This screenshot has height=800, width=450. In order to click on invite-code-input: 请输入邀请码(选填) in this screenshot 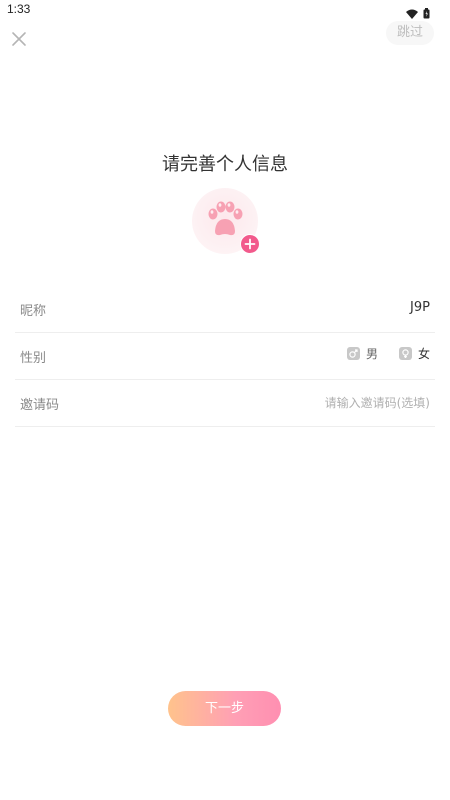, I will do `click(377, 402)`.